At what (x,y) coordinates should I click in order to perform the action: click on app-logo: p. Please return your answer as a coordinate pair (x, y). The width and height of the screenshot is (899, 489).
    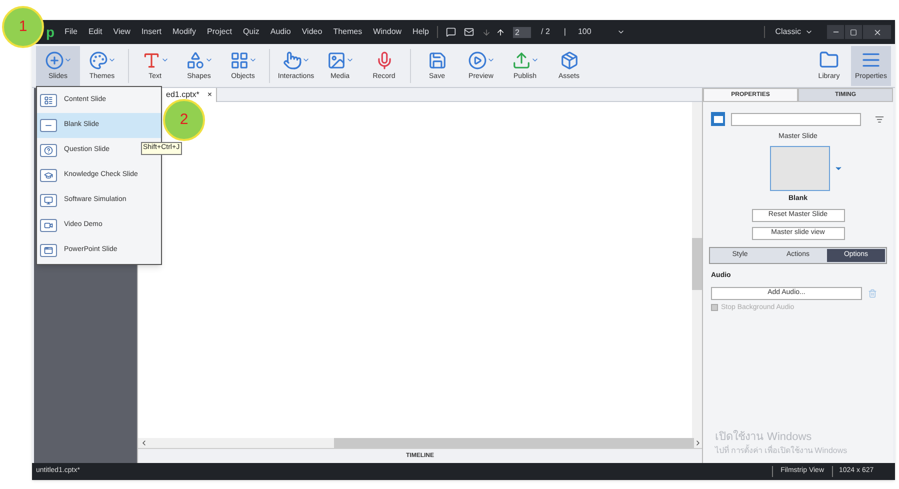
    Looking at the image, I should click on (50, 32).